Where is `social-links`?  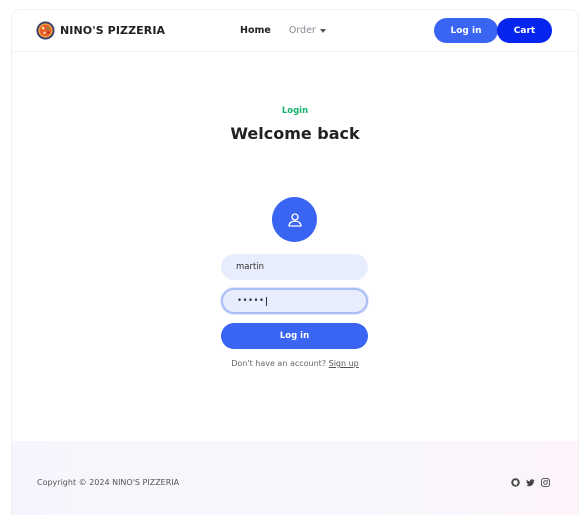 social-links is located at coordinates (530, 482).